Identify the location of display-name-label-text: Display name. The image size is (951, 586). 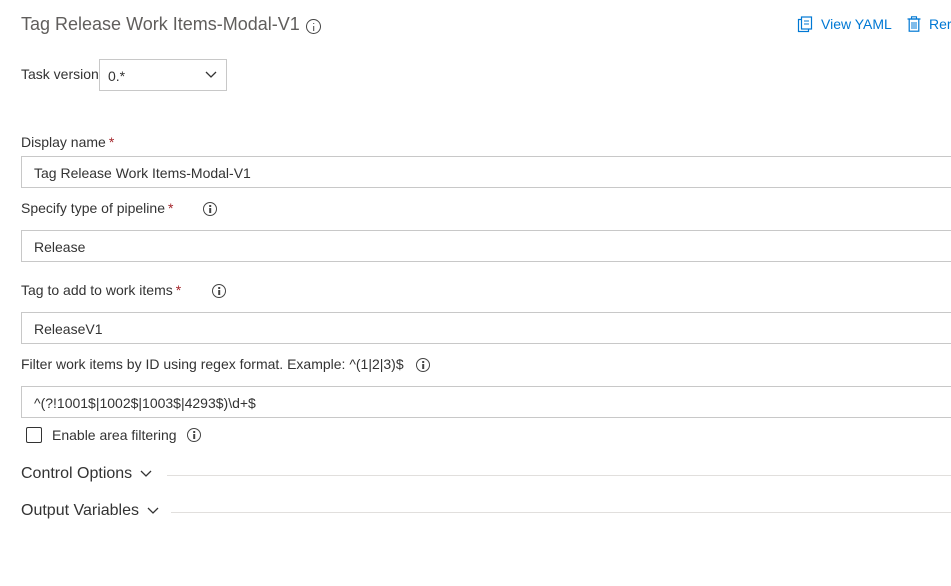
(63, 142).